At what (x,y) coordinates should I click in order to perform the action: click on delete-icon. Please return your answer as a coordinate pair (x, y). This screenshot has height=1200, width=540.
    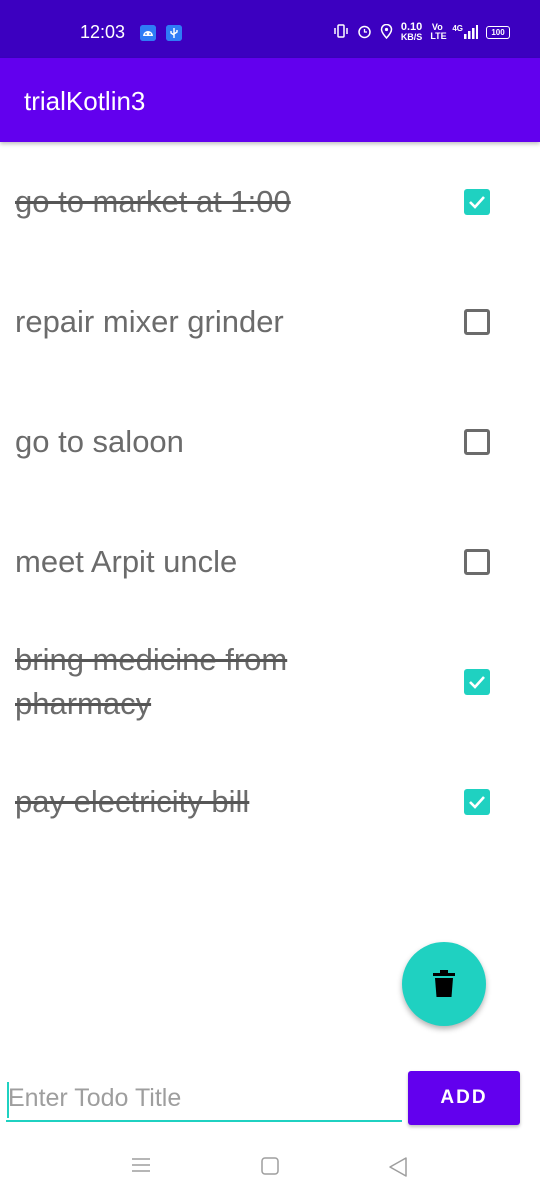
    Looking at the image, I should click on (444, 983).